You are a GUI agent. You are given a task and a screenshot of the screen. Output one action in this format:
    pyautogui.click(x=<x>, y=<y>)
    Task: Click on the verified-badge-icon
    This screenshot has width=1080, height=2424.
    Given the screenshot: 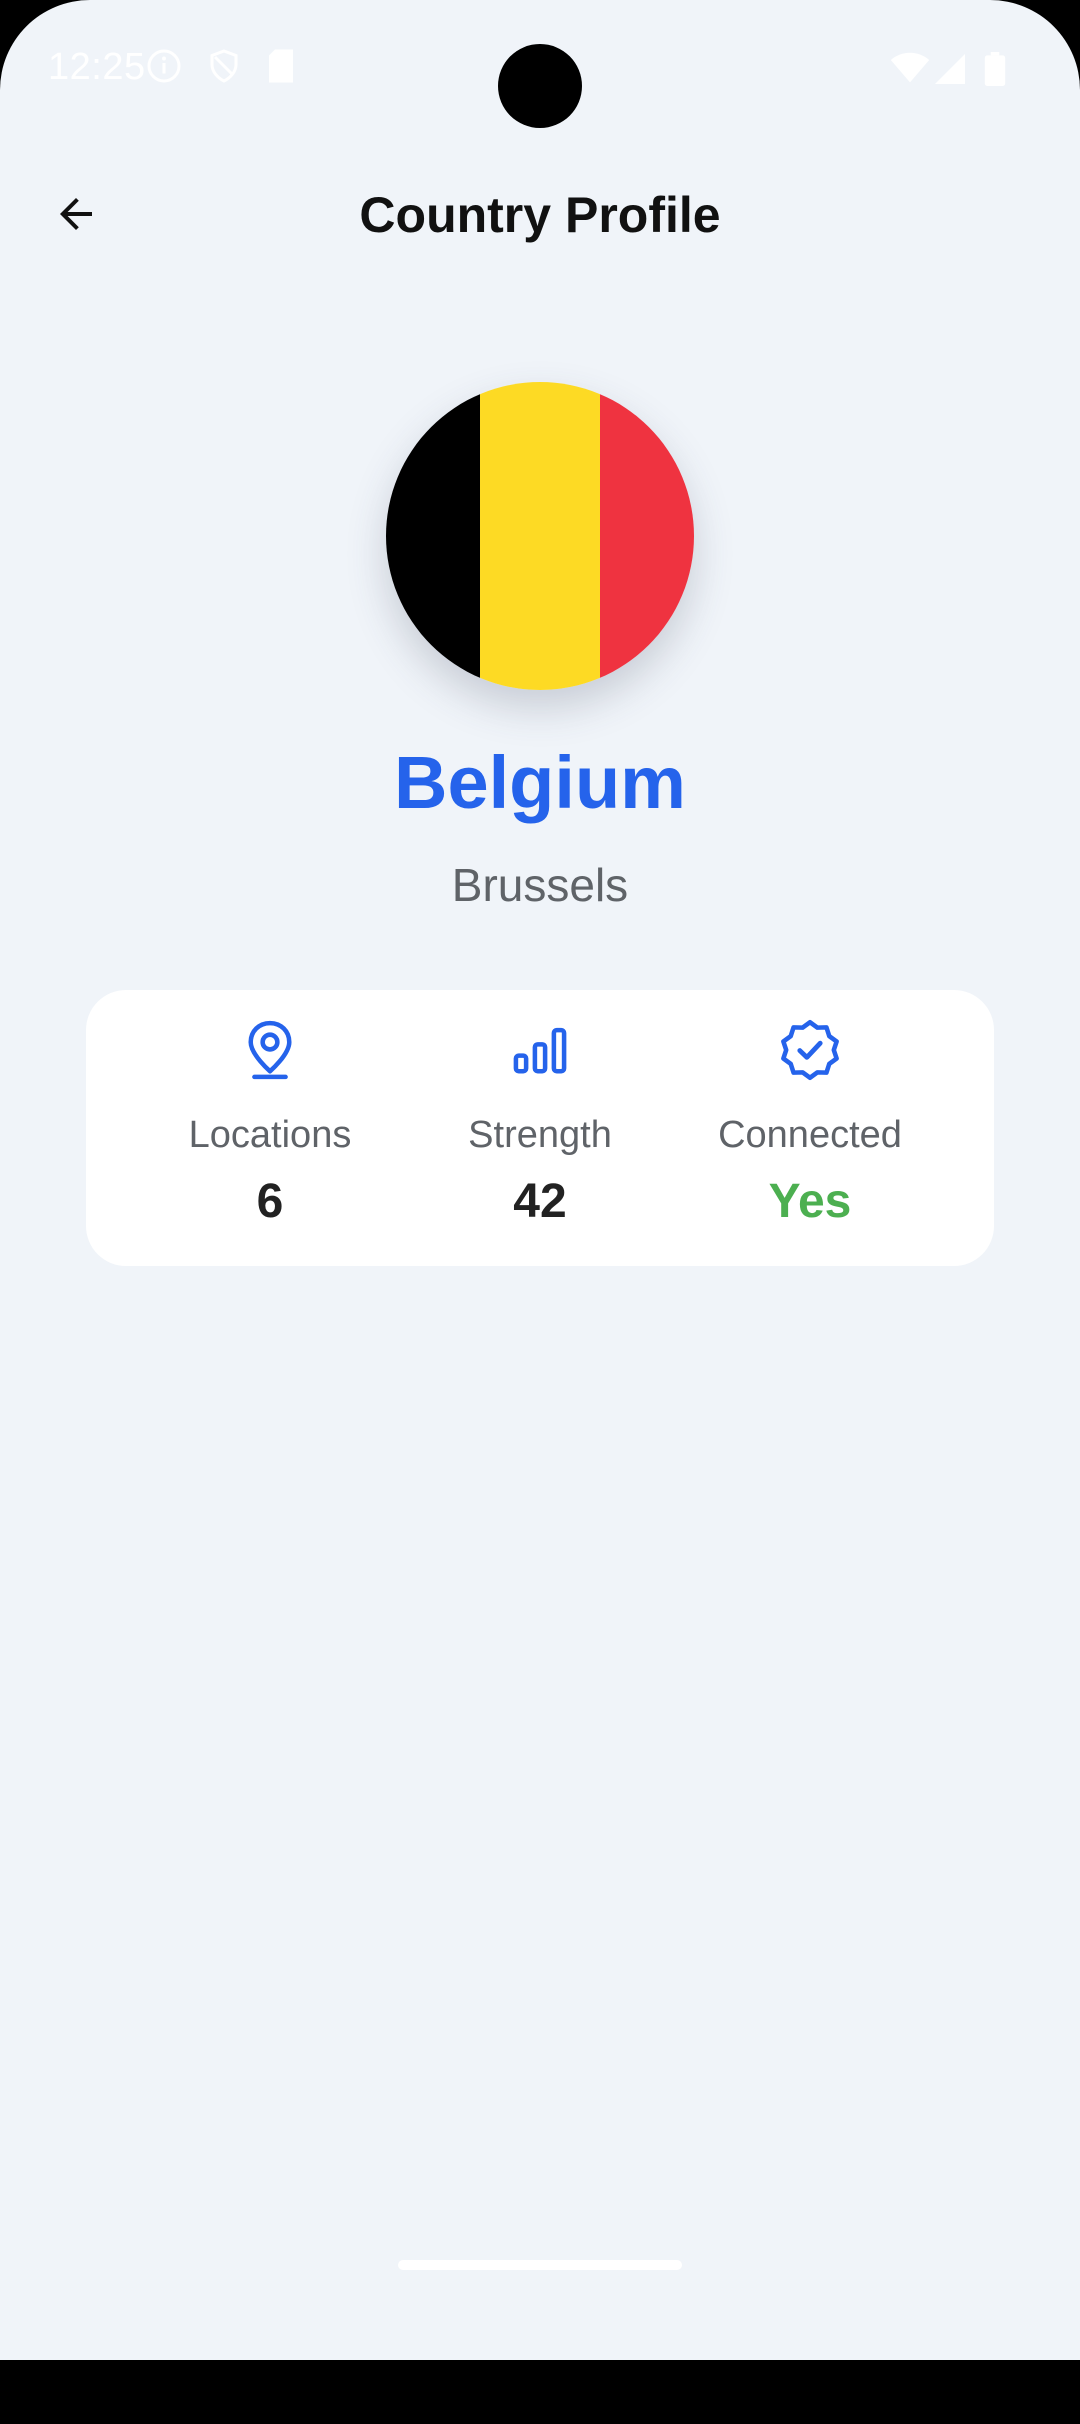 What is the action you would take?
    pyautogui.click(x=810, y=1050)
    